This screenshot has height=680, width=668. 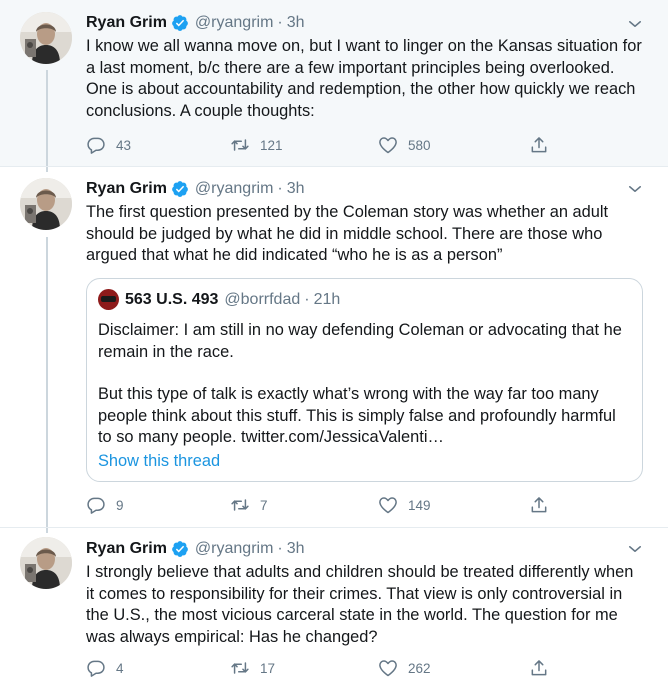 What do you see at coordinates (327, 299) in the screenshot?
I see `quoted-timestamp: 21h` at bounding box center [327, 299].